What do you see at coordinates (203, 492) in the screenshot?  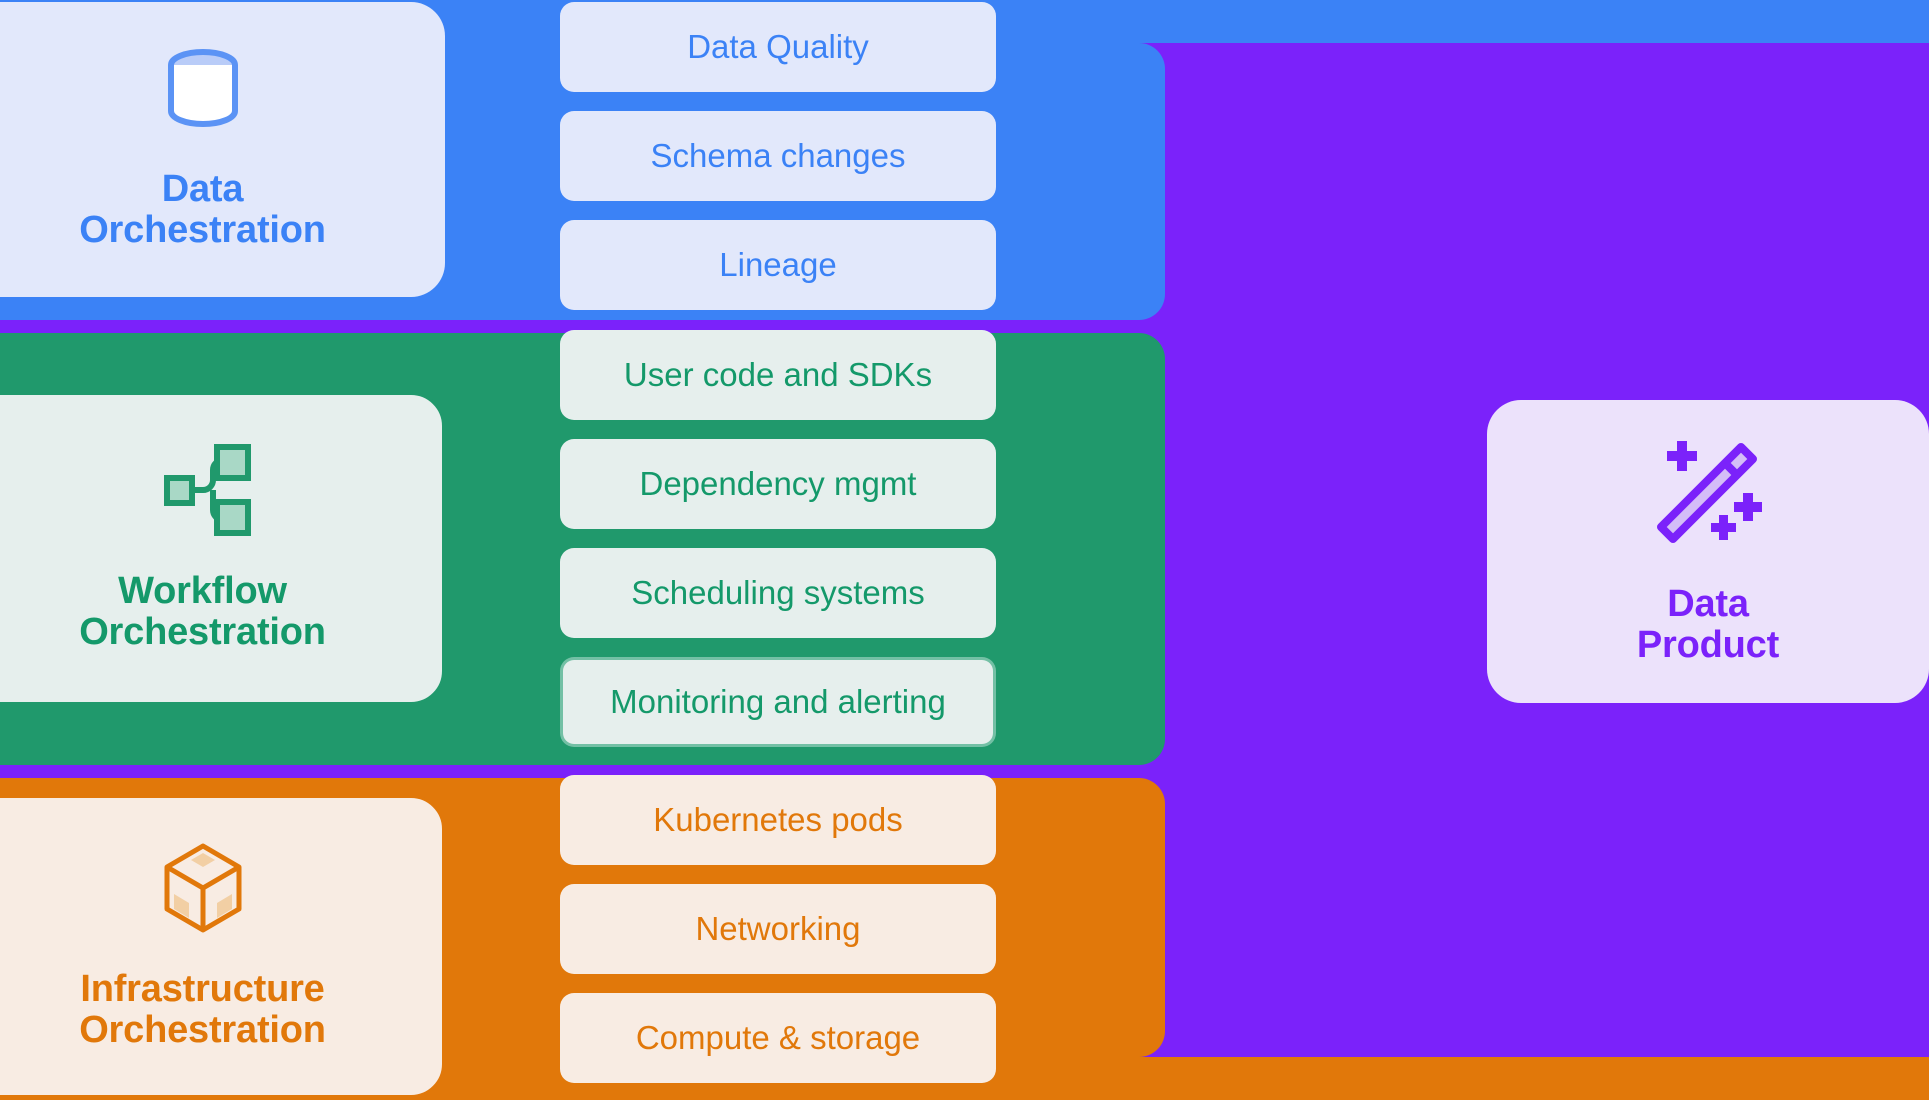 I see `hierarchy-icon` at bounding box center [203, 492].